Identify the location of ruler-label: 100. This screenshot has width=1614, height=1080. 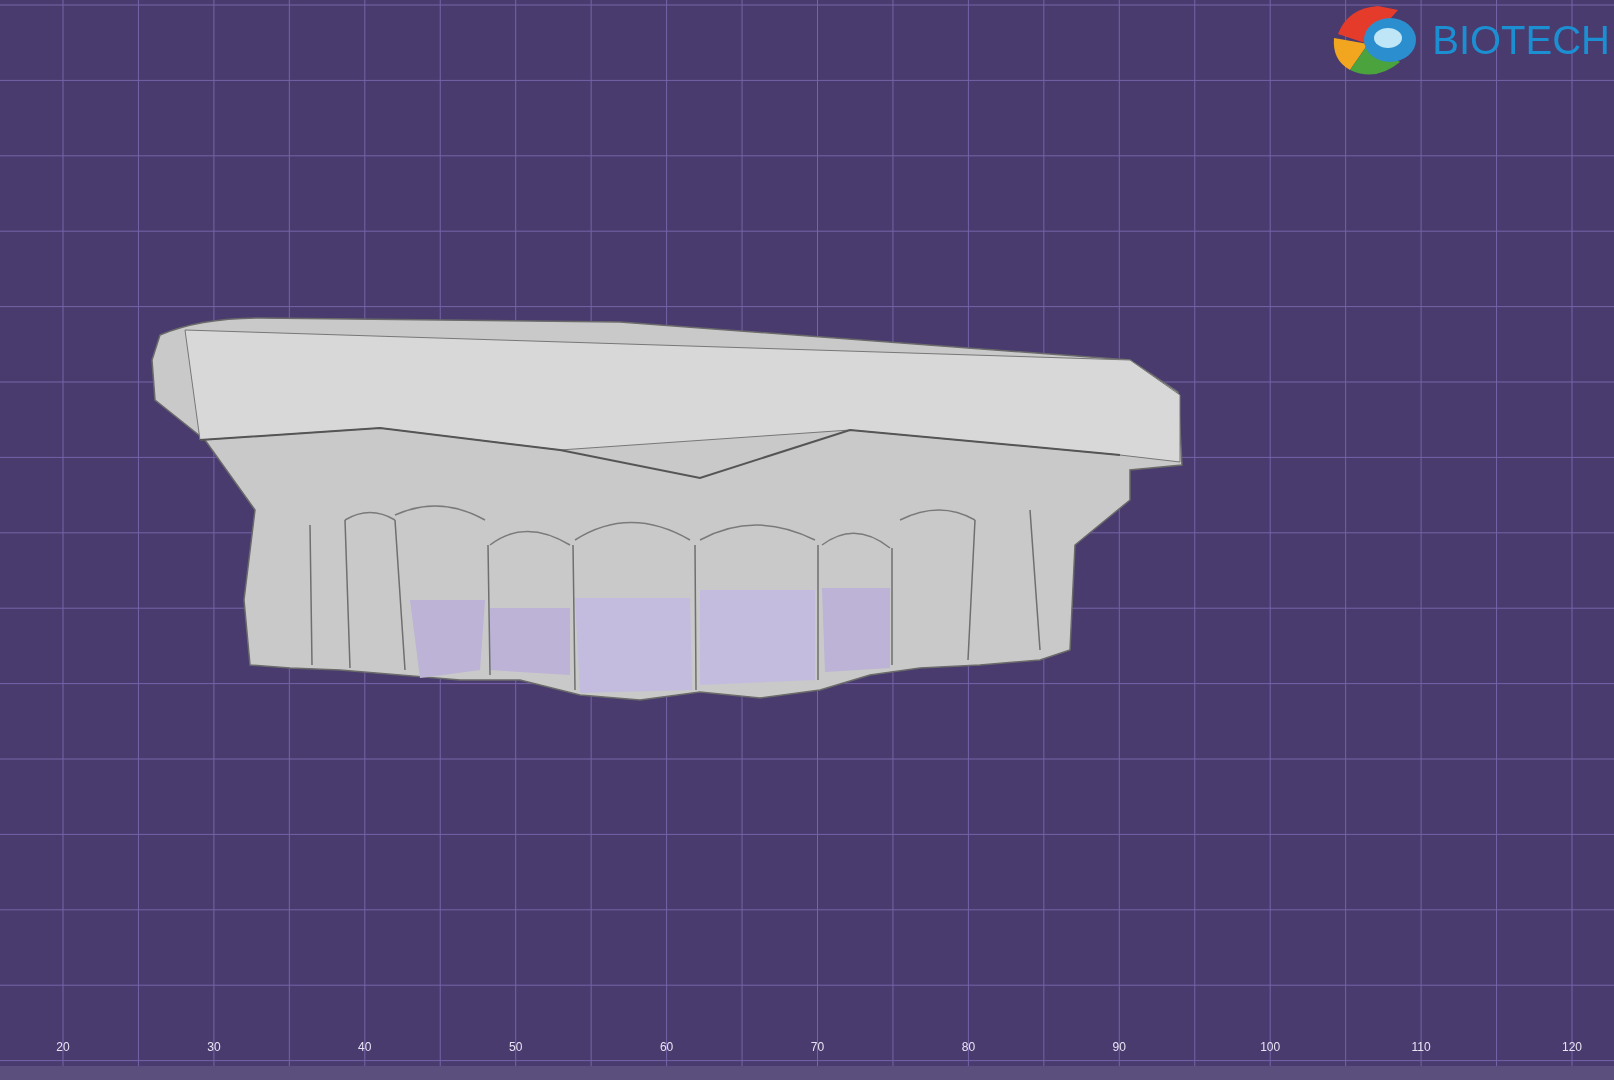
(1270, 1047).